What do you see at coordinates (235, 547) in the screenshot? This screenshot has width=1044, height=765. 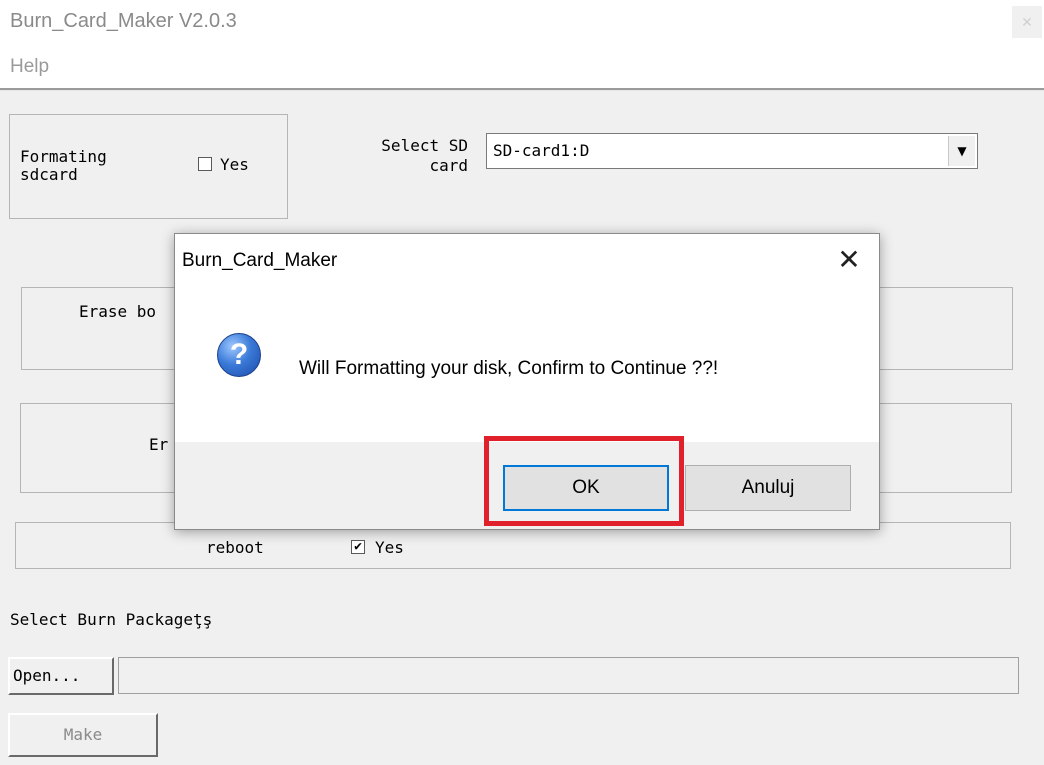 I see `reboot-label: reboot` at bounding box center [235, 547].